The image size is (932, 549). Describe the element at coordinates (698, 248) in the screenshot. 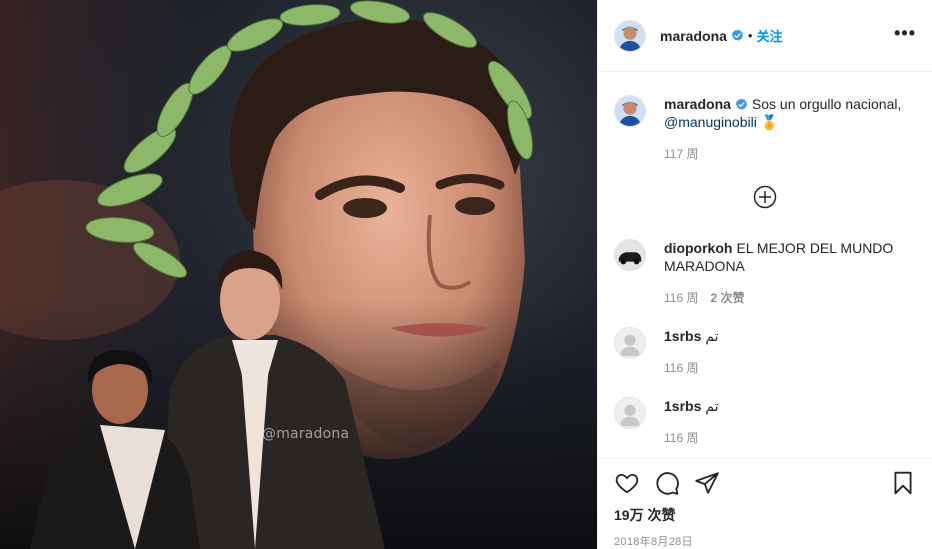

I see `comment-username: dioporkoh` at that location.